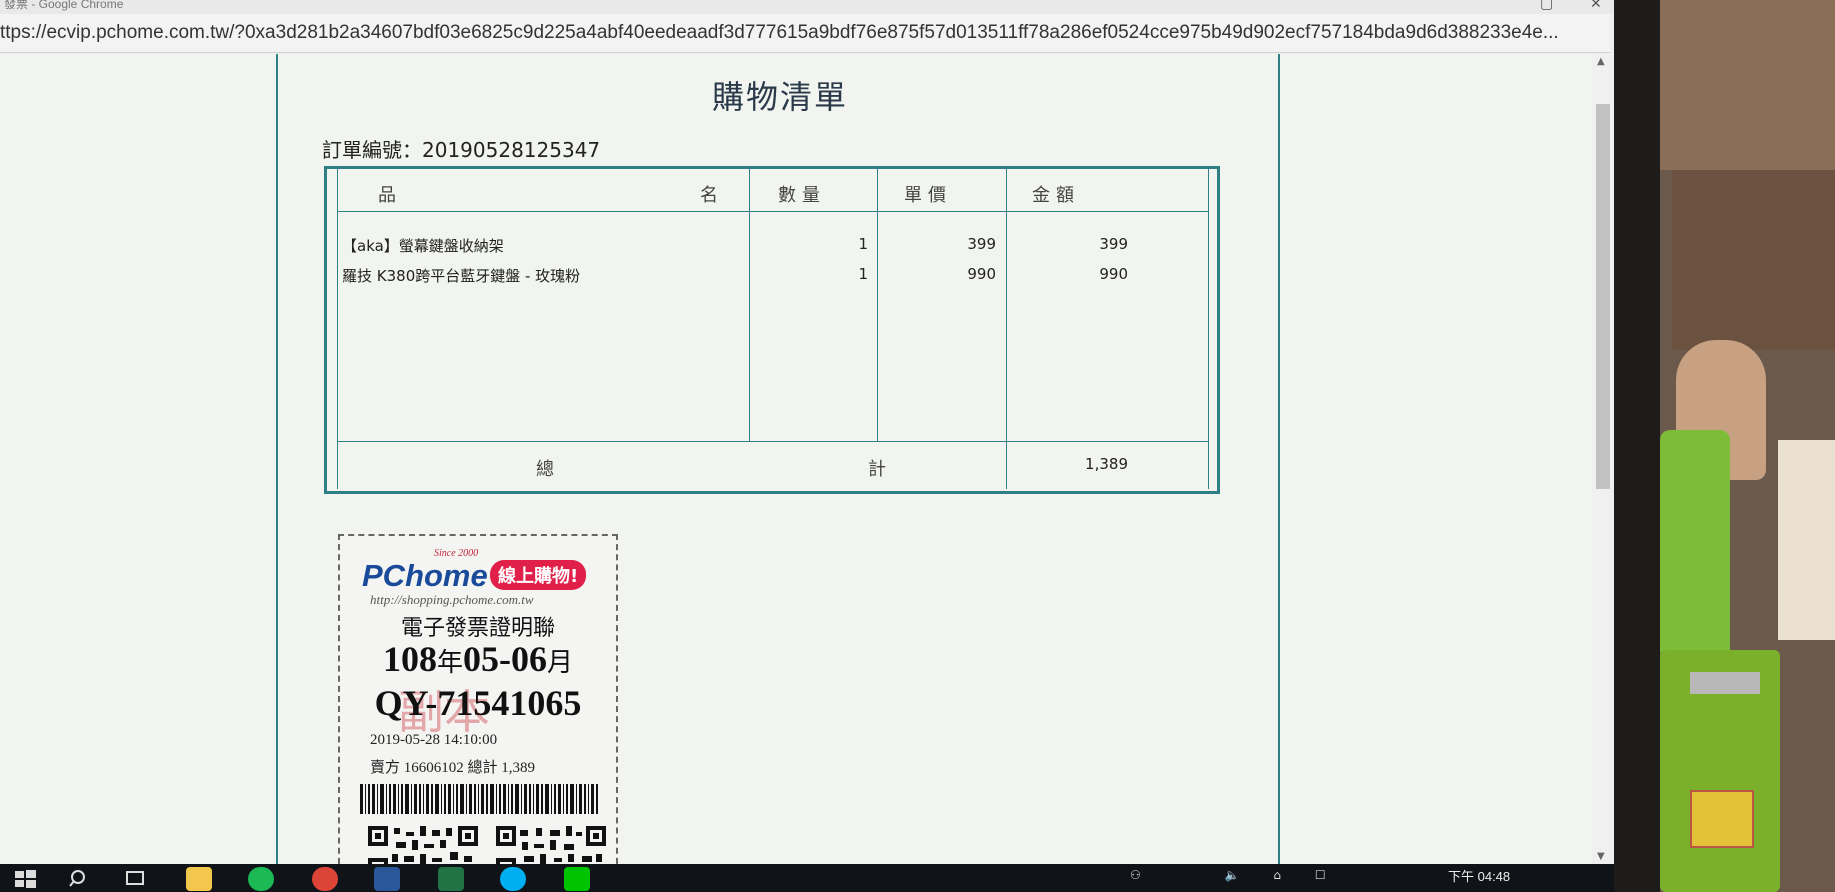  What do you see at coordinates (538, 575) in the screenshot?
I see `logo-tag: 線上購物!` at bounding box center [538, 575].